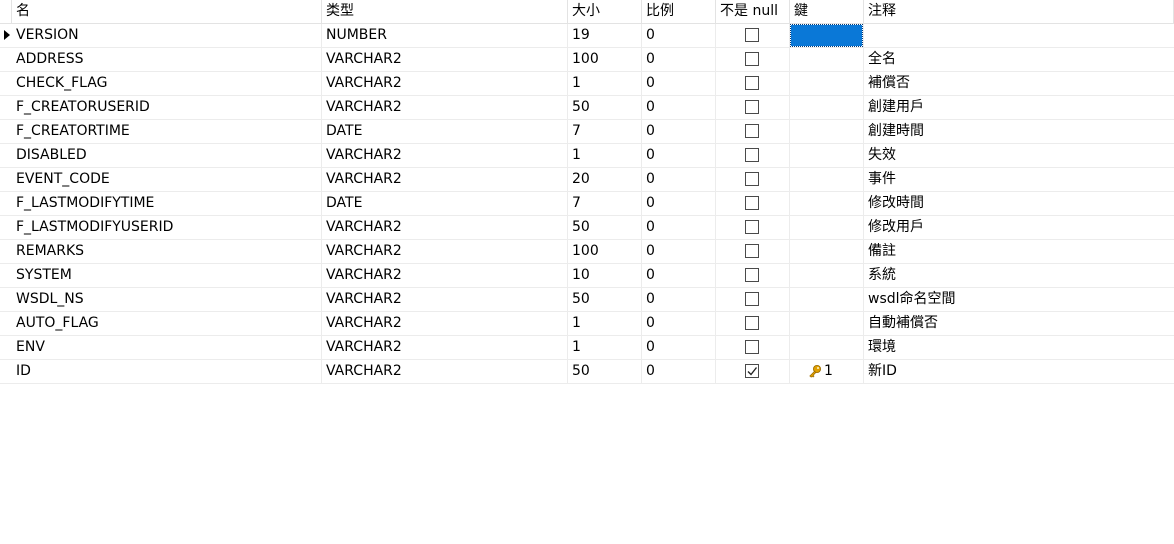 Image resolution: width=1174 pixels, height=544 pixels. I want to click on field-comment-cell: 新ID, so click(1019, 371).